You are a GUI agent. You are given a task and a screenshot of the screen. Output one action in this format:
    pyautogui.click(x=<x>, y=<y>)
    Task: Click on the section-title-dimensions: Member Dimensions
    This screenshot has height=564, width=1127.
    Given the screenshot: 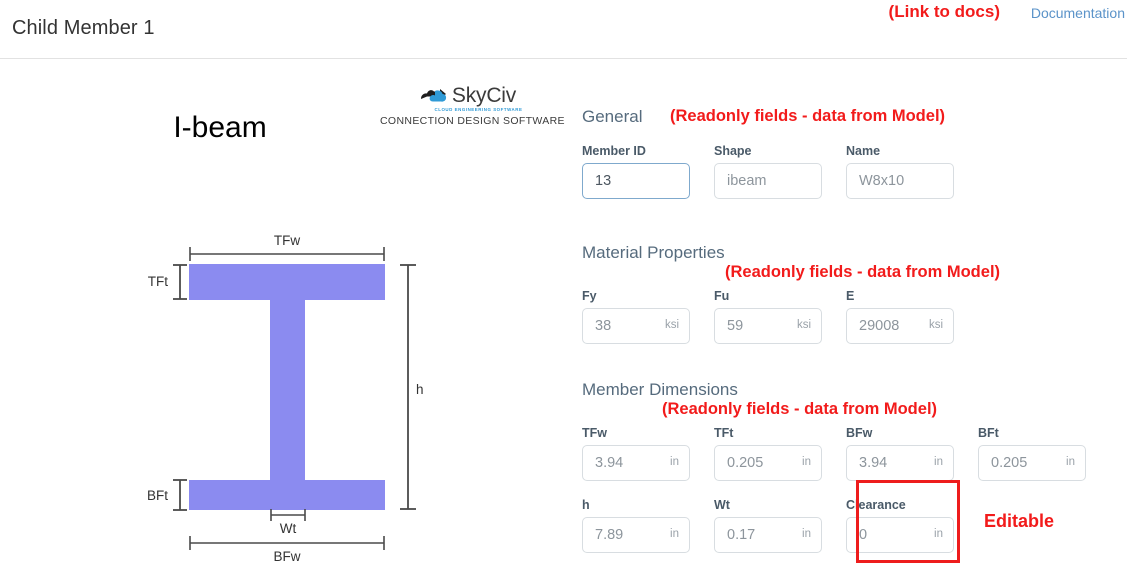 What is the action you would take?
    pyautogui.click(x=660, y=389)
    